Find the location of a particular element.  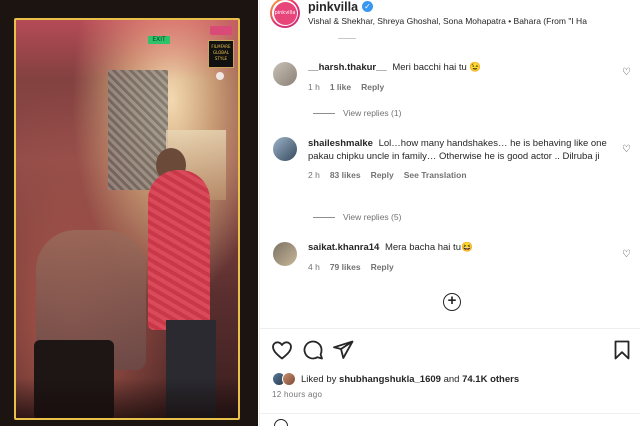

view-replies-button: View replies (1) is located at coordinates (357, 113).